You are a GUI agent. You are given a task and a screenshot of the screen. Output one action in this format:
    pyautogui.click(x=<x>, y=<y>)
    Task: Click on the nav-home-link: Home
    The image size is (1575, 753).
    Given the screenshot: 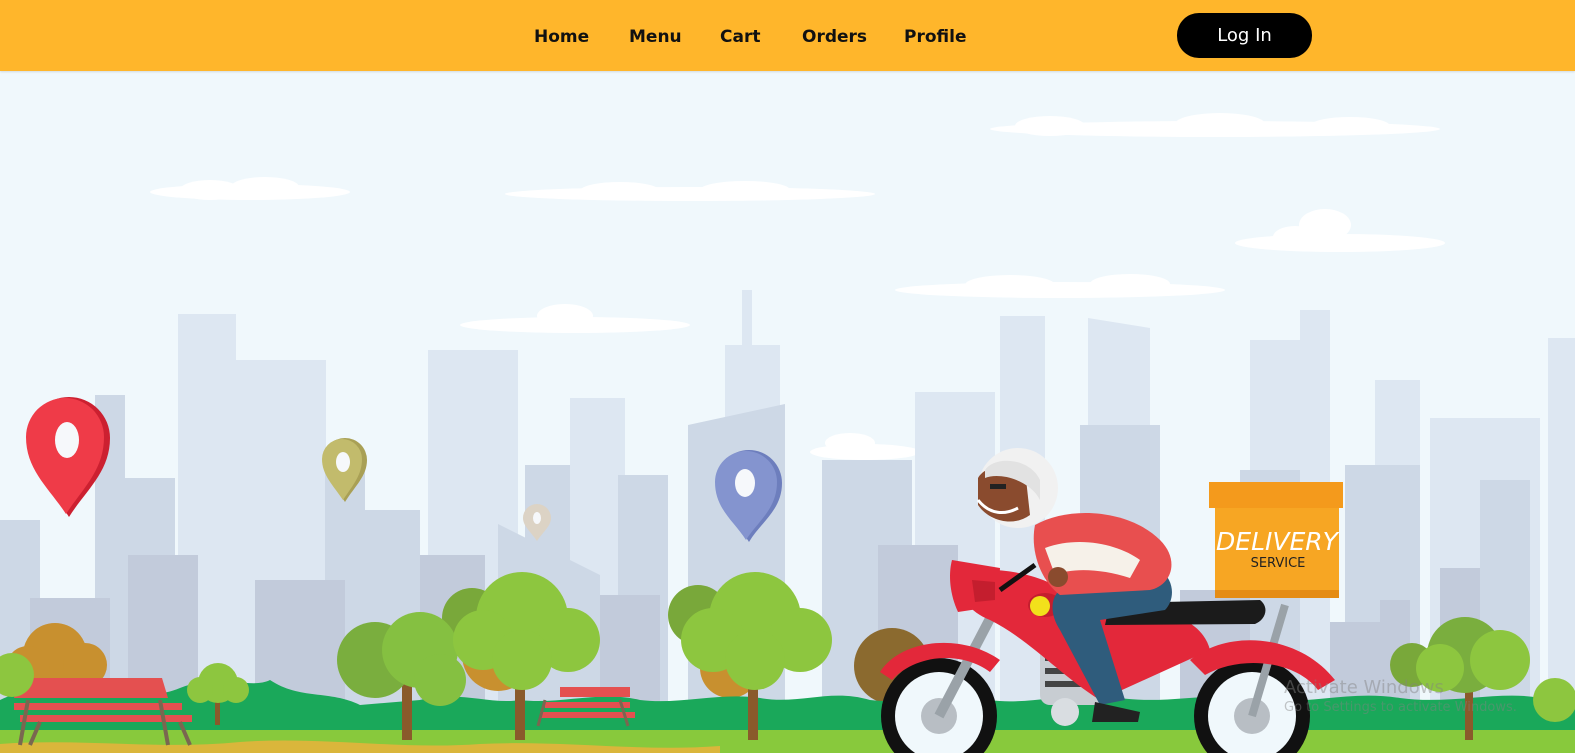 What is the action you would take?
    pyautogui.click(x=561, y=37)
    